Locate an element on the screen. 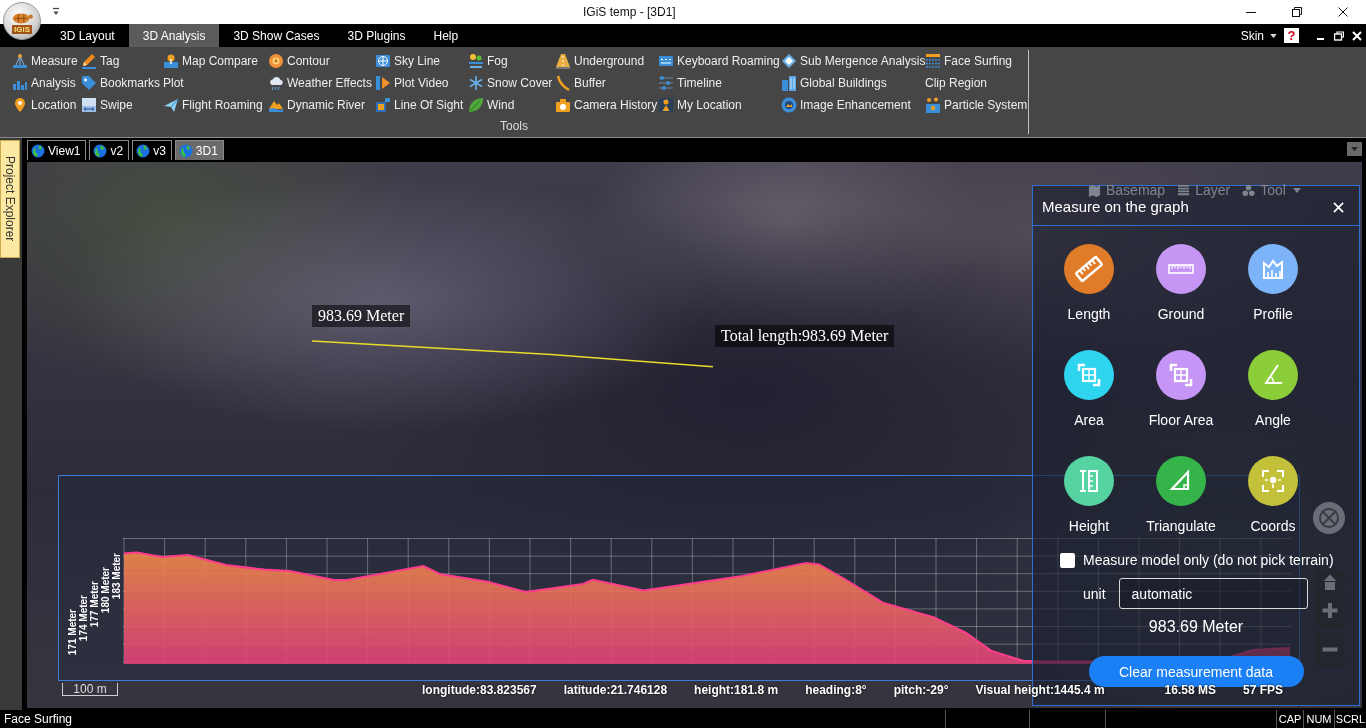 The height and width of the screenshot is (728, 1366). key-indicator: SCRL is located at coordinates (1350, 719).